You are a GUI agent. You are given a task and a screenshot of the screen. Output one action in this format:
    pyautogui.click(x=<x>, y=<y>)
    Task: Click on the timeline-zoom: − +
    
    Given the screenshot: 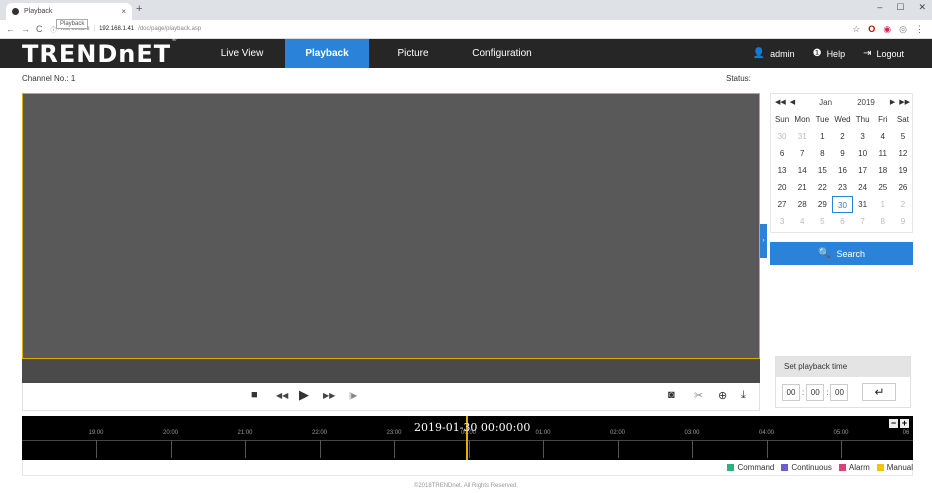 What is the action you would take?
    pyautogui.click(x=899, y=423)
    